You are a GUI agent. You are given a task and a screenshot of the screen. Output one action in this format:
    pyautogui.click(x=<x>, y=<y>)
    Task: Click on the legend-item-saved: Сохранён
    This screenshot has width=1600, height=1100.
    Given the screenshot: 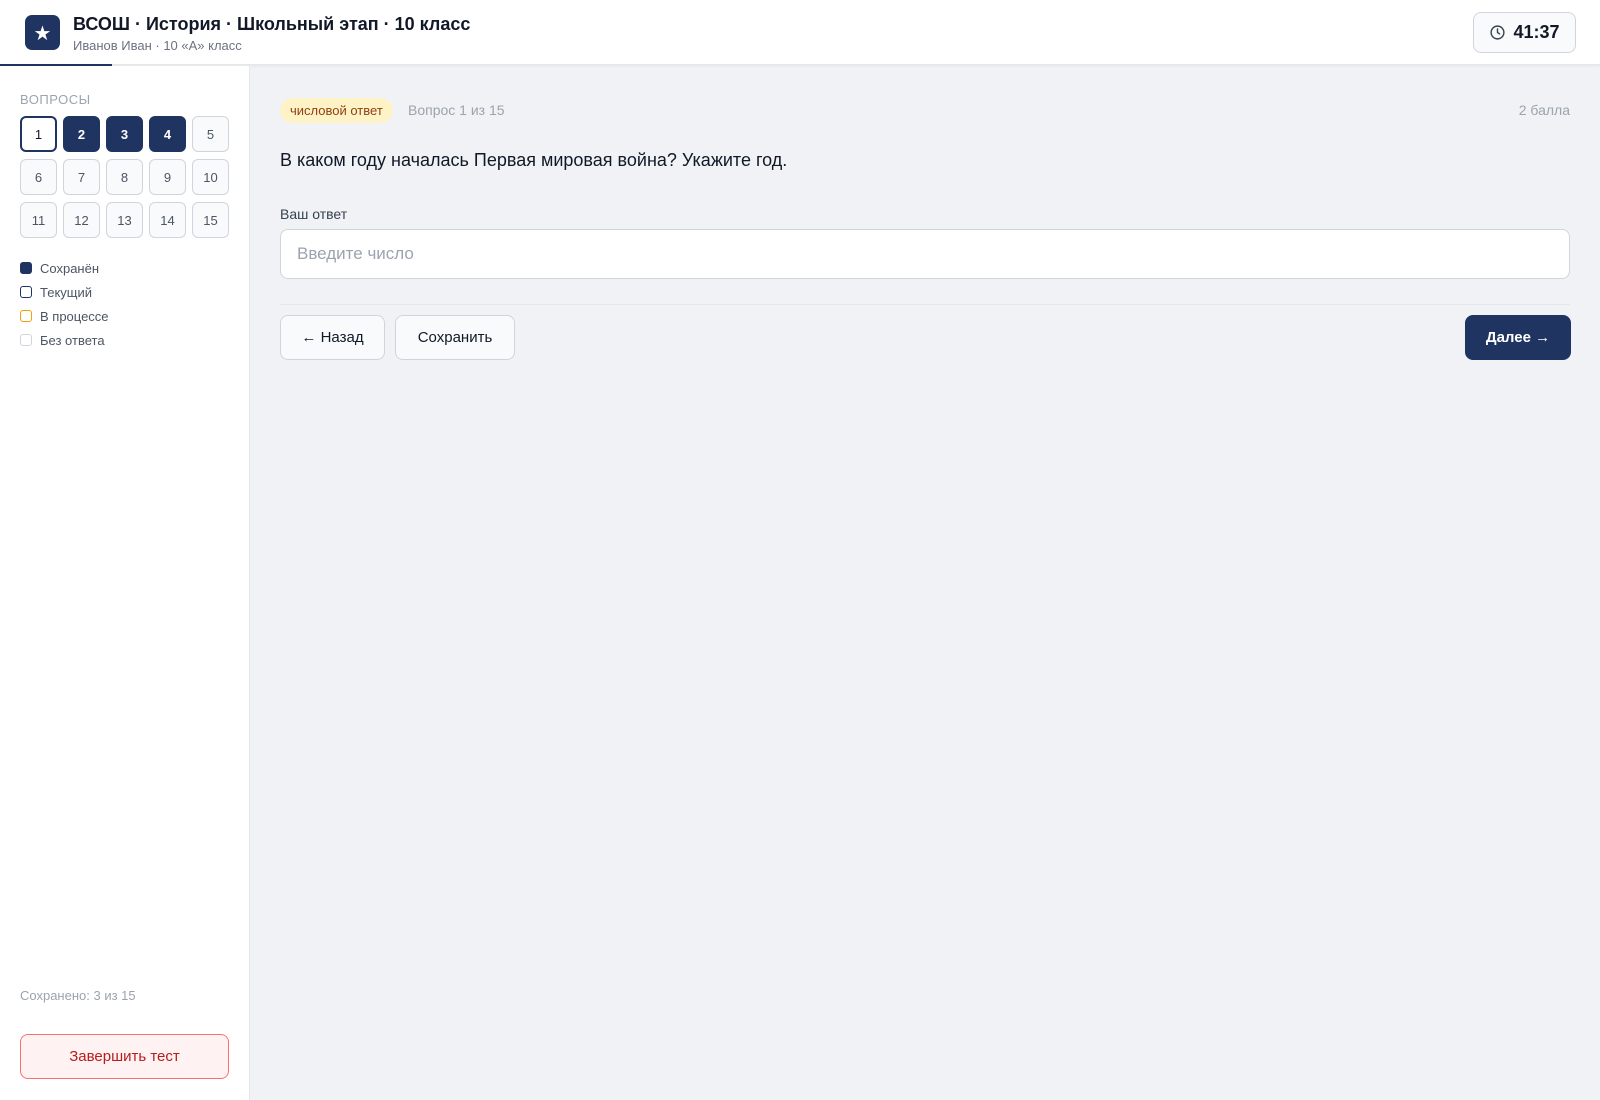 What is the action you would take?
    pyautogui.click(x=64, y=268)
    